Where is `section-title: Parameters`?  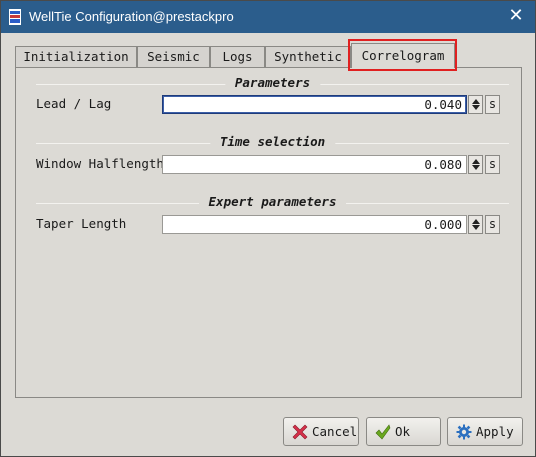 section-title: Parameters is located at coordinates (272, 82).